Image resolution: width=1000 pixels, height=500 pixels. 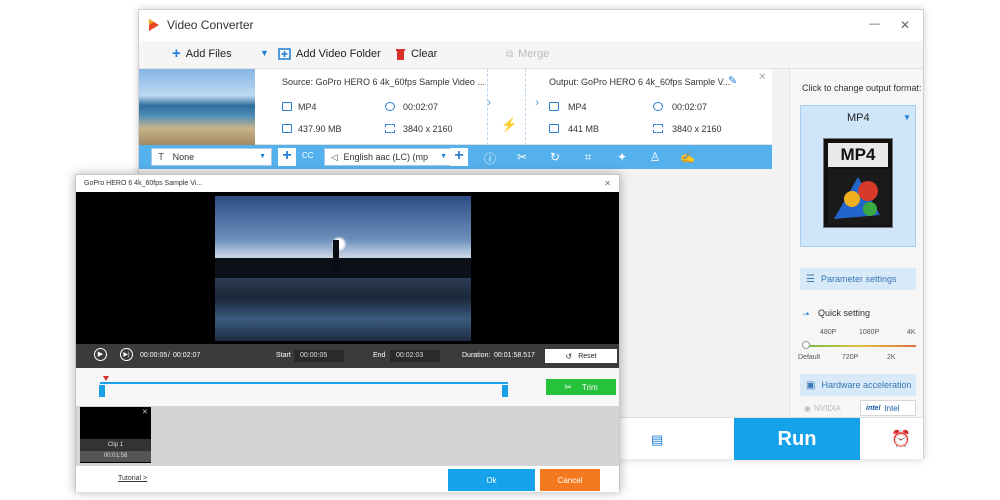 I want to click on start-time-field: 00:00:05, so click(x=319, y=356).